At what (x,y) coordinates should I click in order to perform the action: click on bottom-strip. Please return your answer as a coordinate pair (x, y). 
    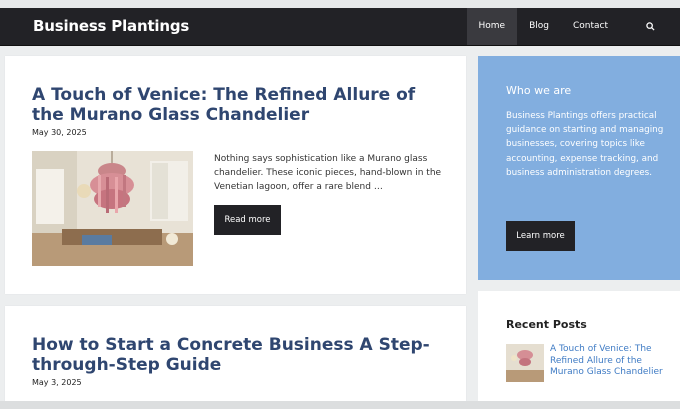
    Looking at the image, I should click on (340, 405).